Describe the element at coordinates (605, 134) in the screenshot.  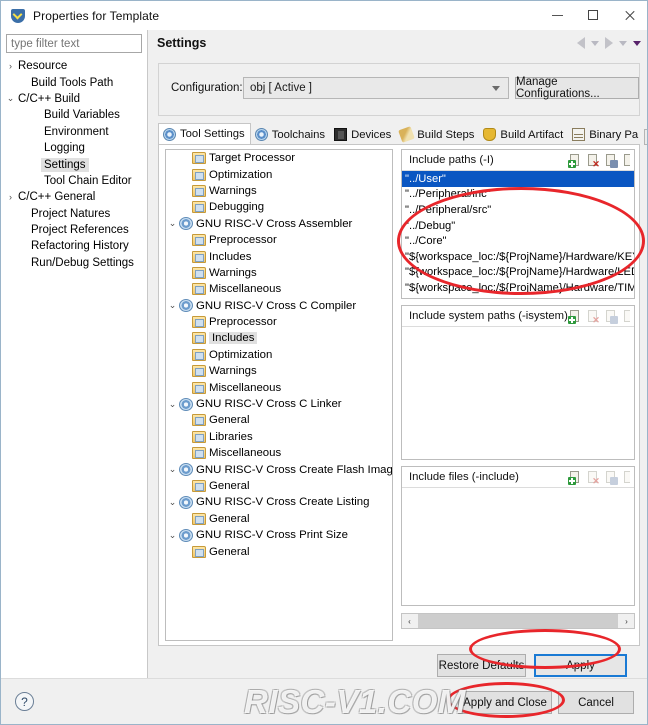
I see `tab-binary-pa: Binary Pa` at that location.